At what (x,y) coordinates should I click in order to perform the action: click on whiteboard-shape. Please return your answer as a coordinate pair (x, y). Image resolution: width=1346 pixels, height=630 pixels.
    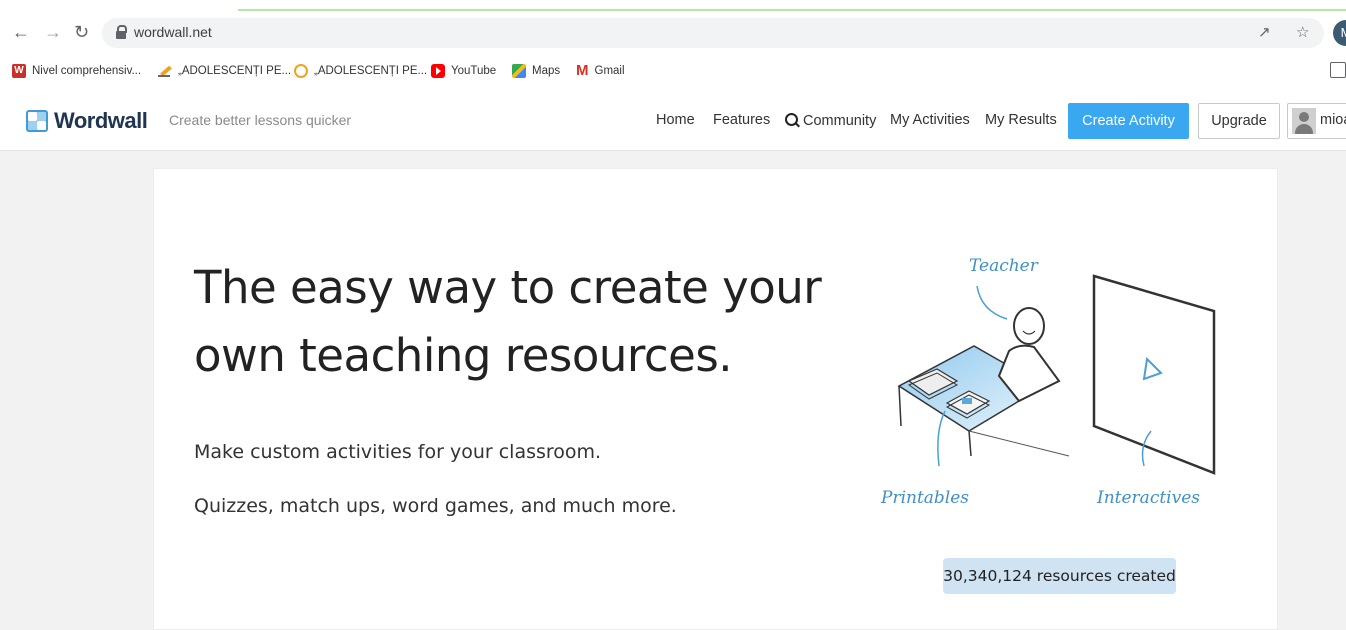
    Looking at the image, I should click on (1154, 374).